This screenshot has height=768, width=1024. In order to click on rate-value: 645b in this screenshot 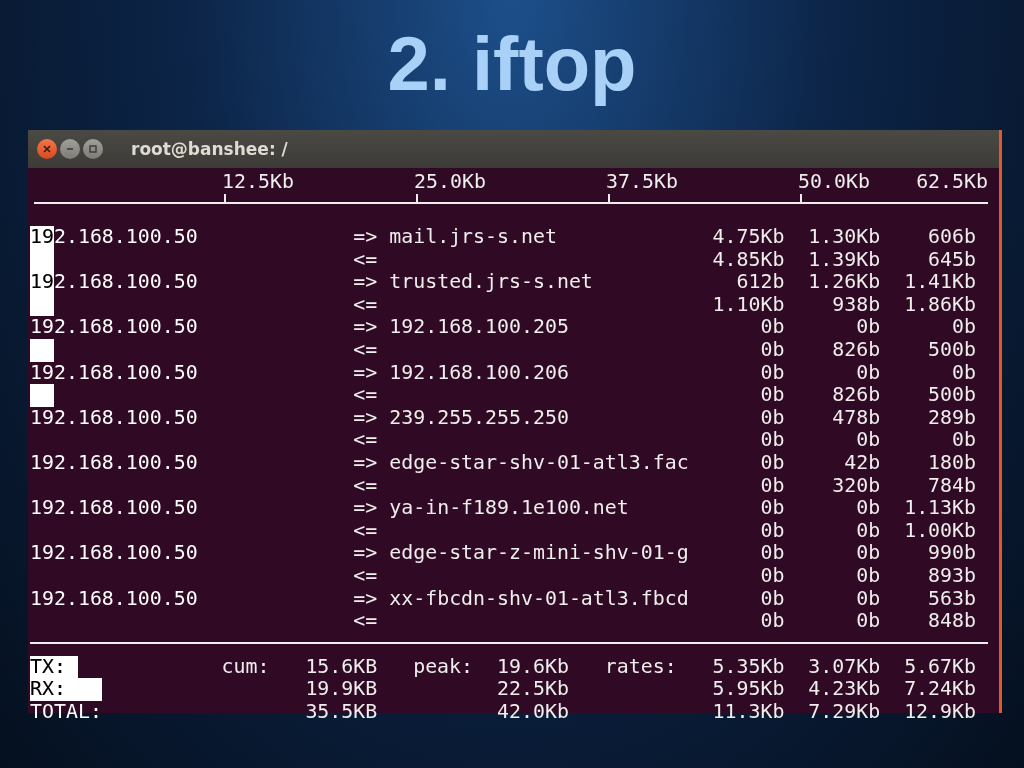, I will do `click(952, 259)`.